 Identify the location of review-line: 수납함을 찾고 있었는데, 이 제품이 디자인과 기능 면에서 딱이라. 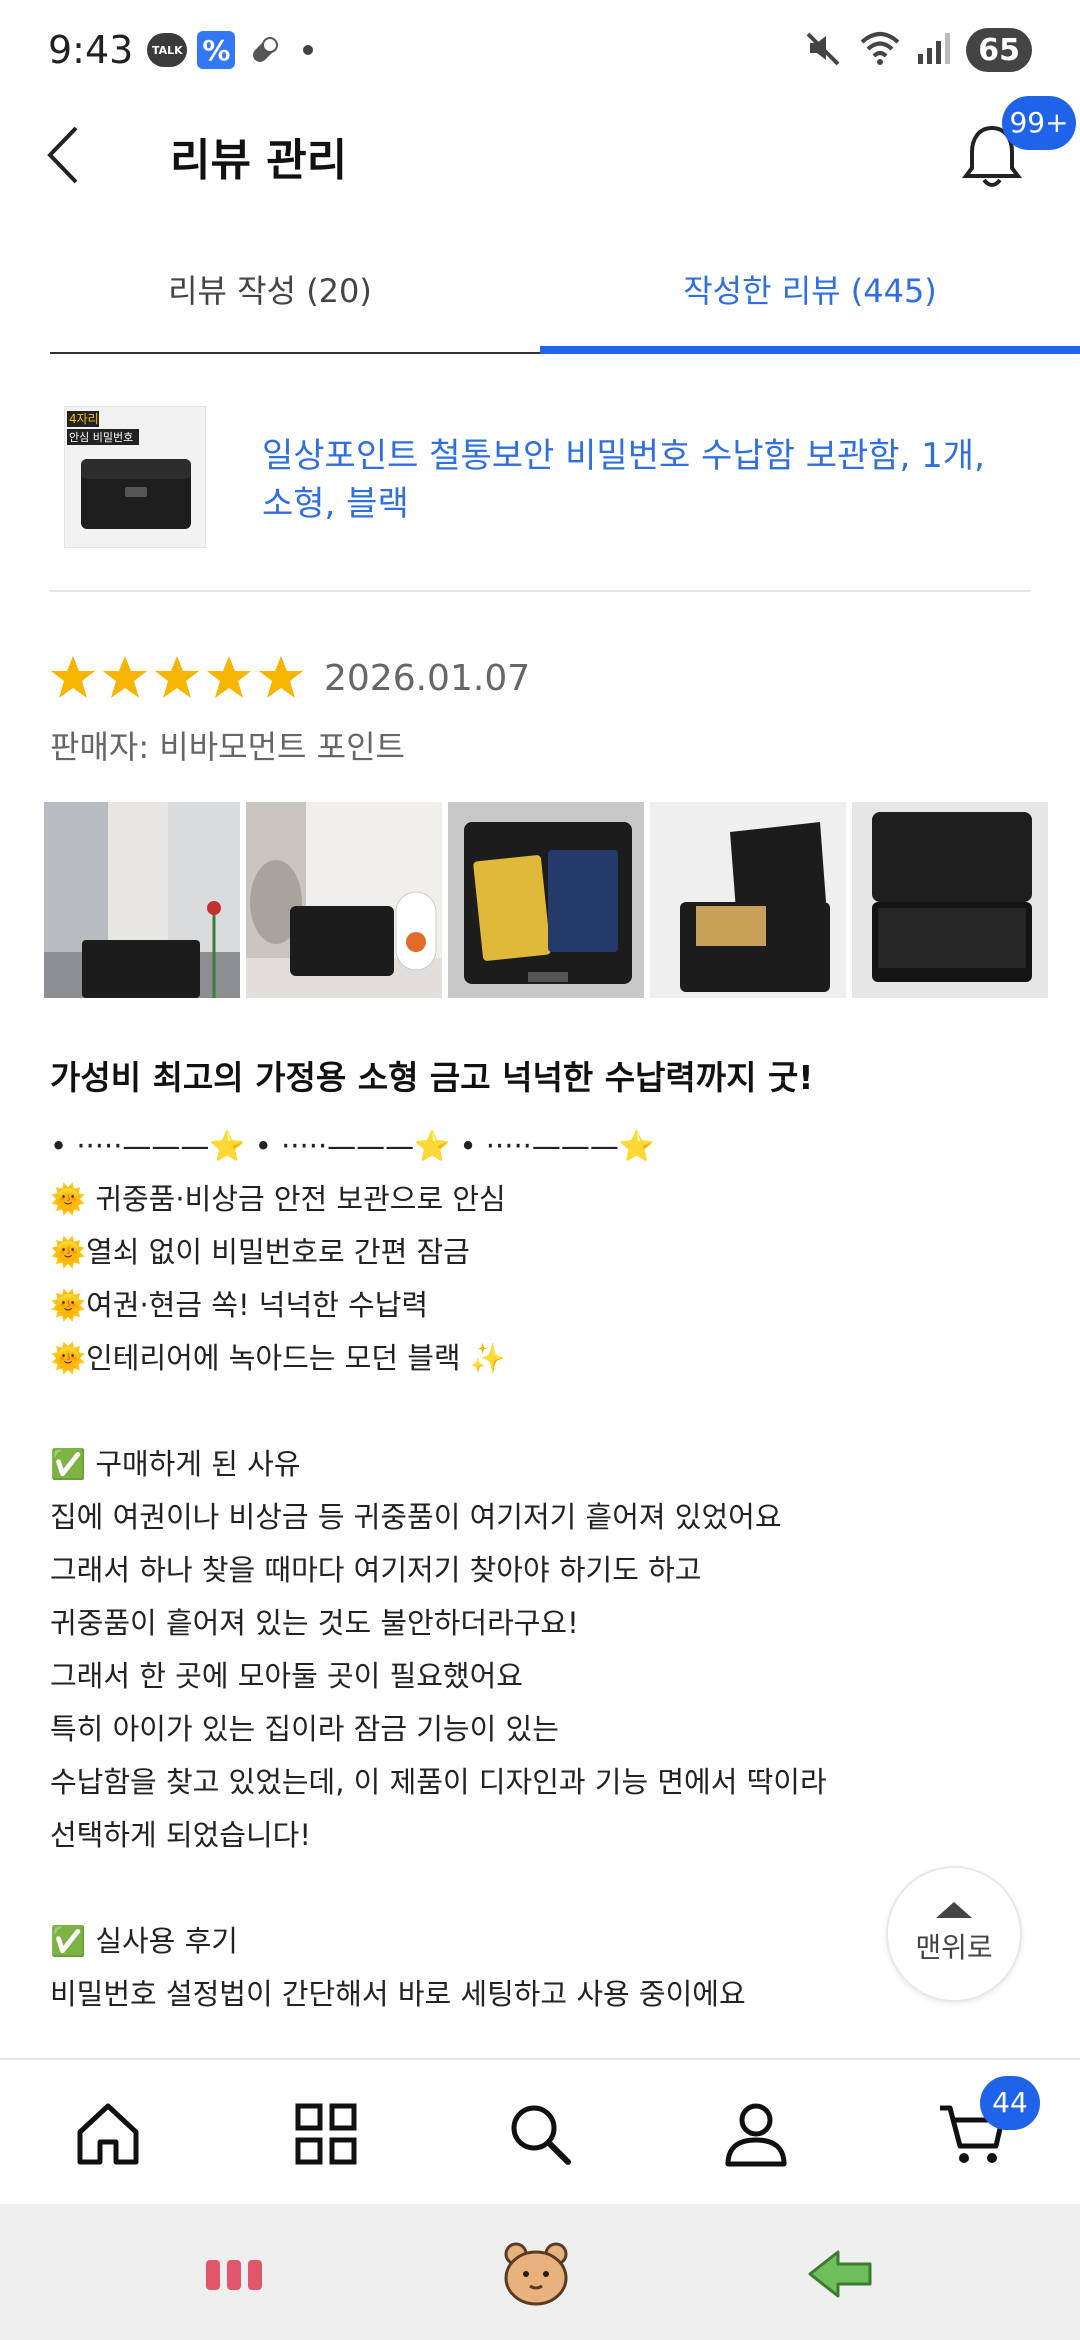
(438, 1782).